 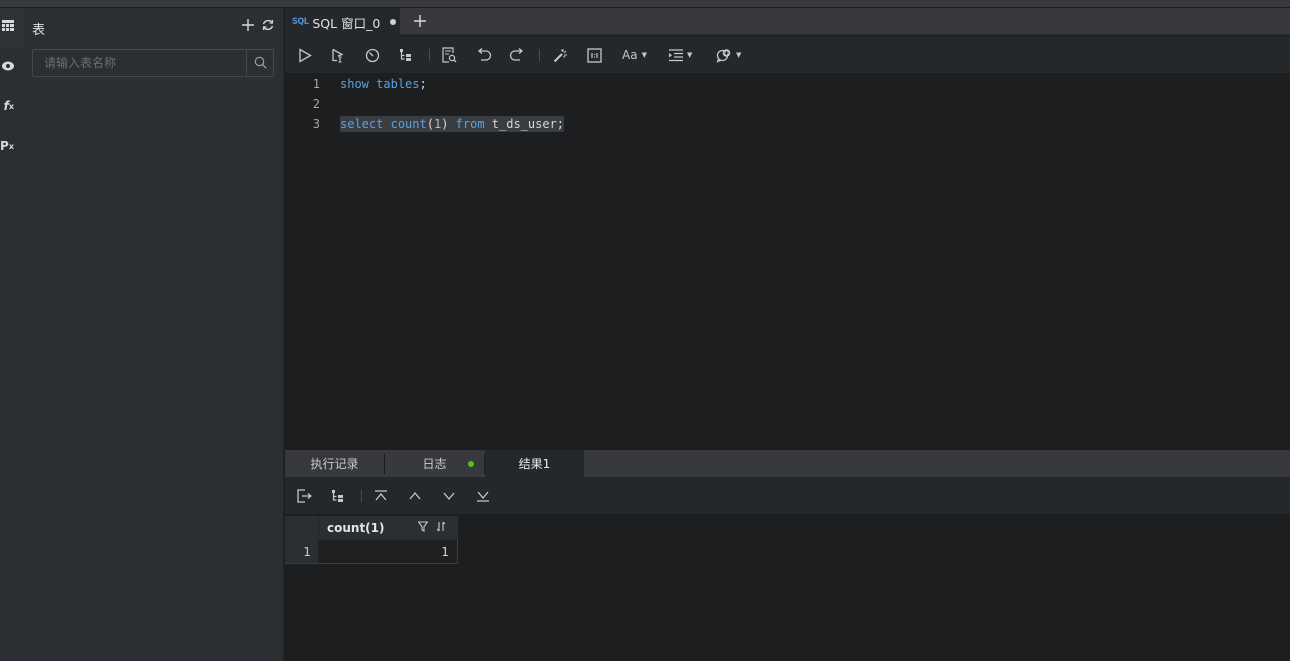 I want to click on table-icon, so click(x=7, y=26).